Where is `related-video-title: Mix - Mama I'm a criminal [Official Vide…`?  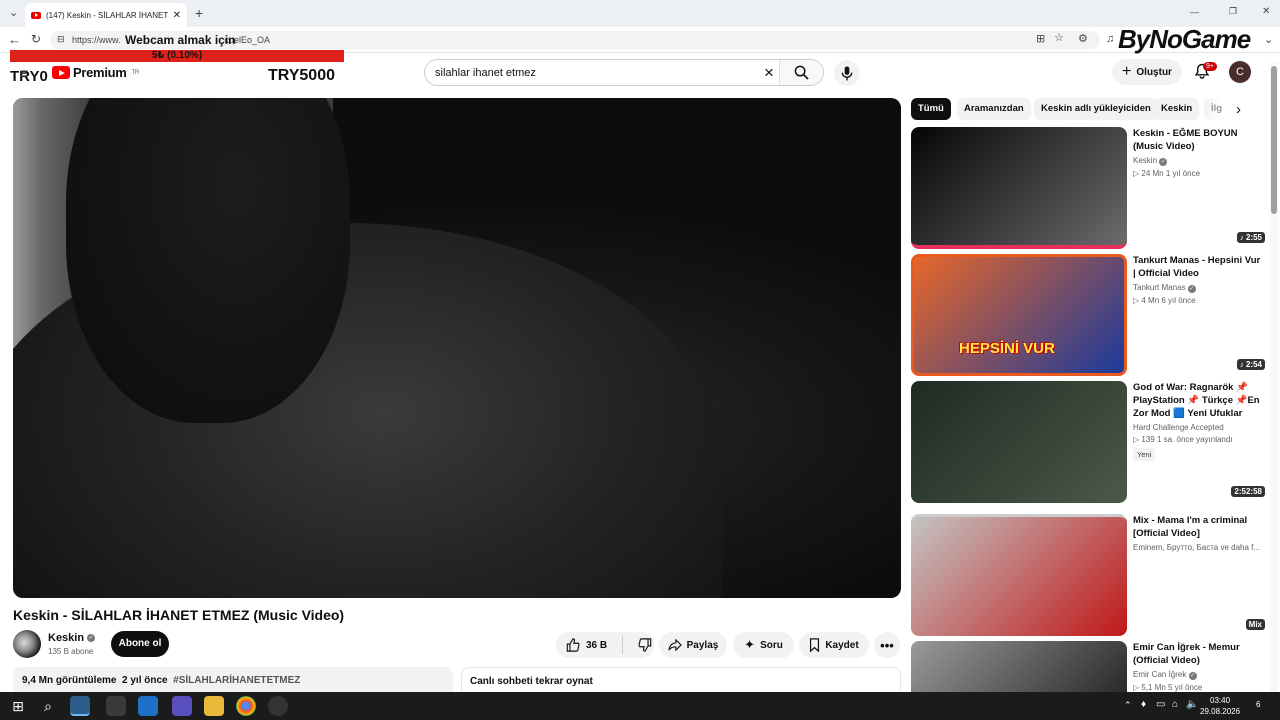
related-video-title: Mix - Mama I'm a criminal [Official Vide… is located at coordinates (1199, 527).